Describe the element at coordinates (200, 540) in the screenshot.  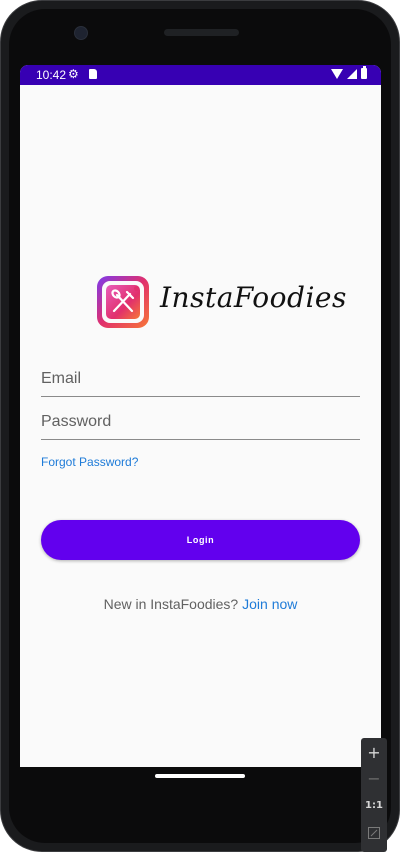
I see `login-button: Login` at that location.